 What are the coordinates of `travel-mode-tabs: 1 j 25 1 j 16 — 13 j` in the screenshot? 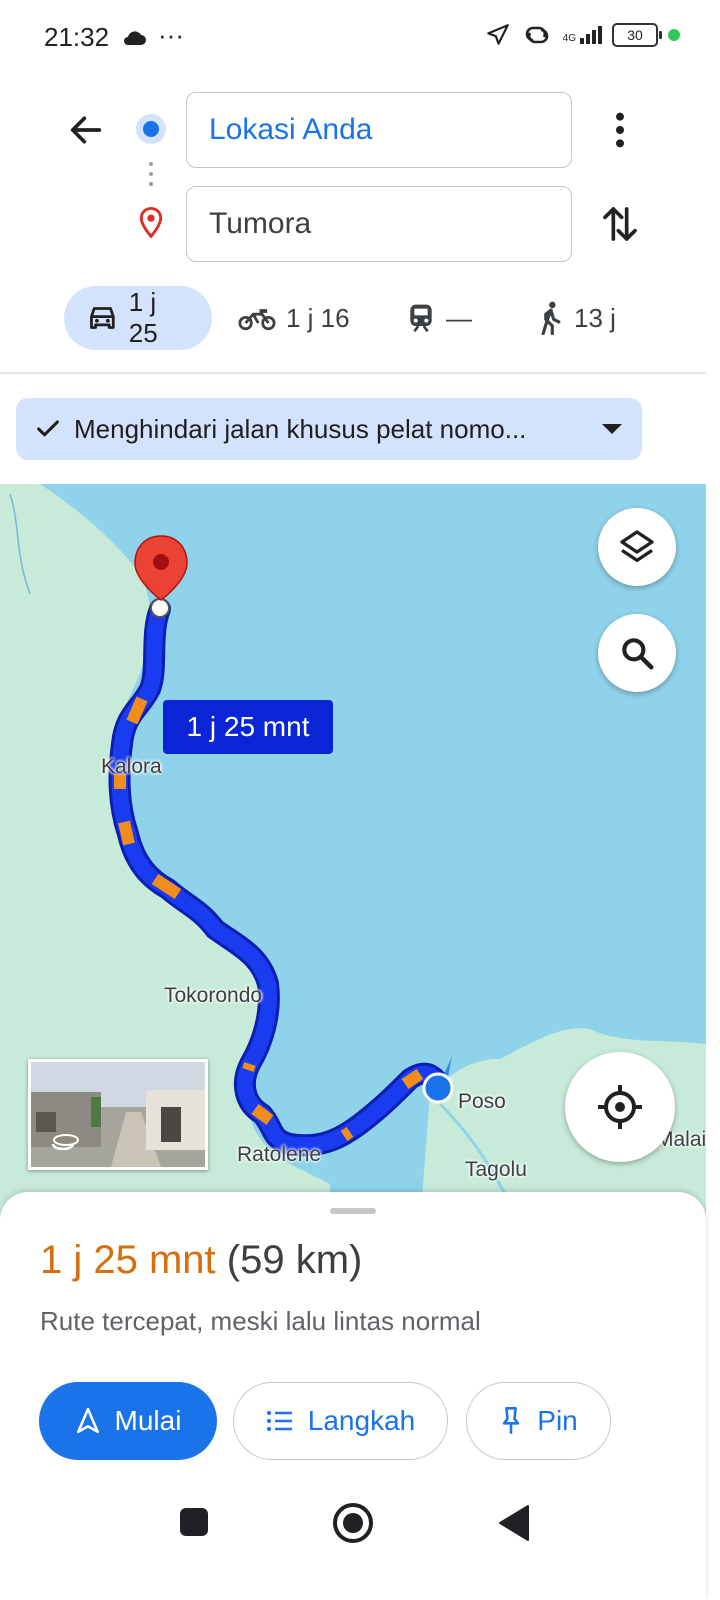 It's located at (360, 318).